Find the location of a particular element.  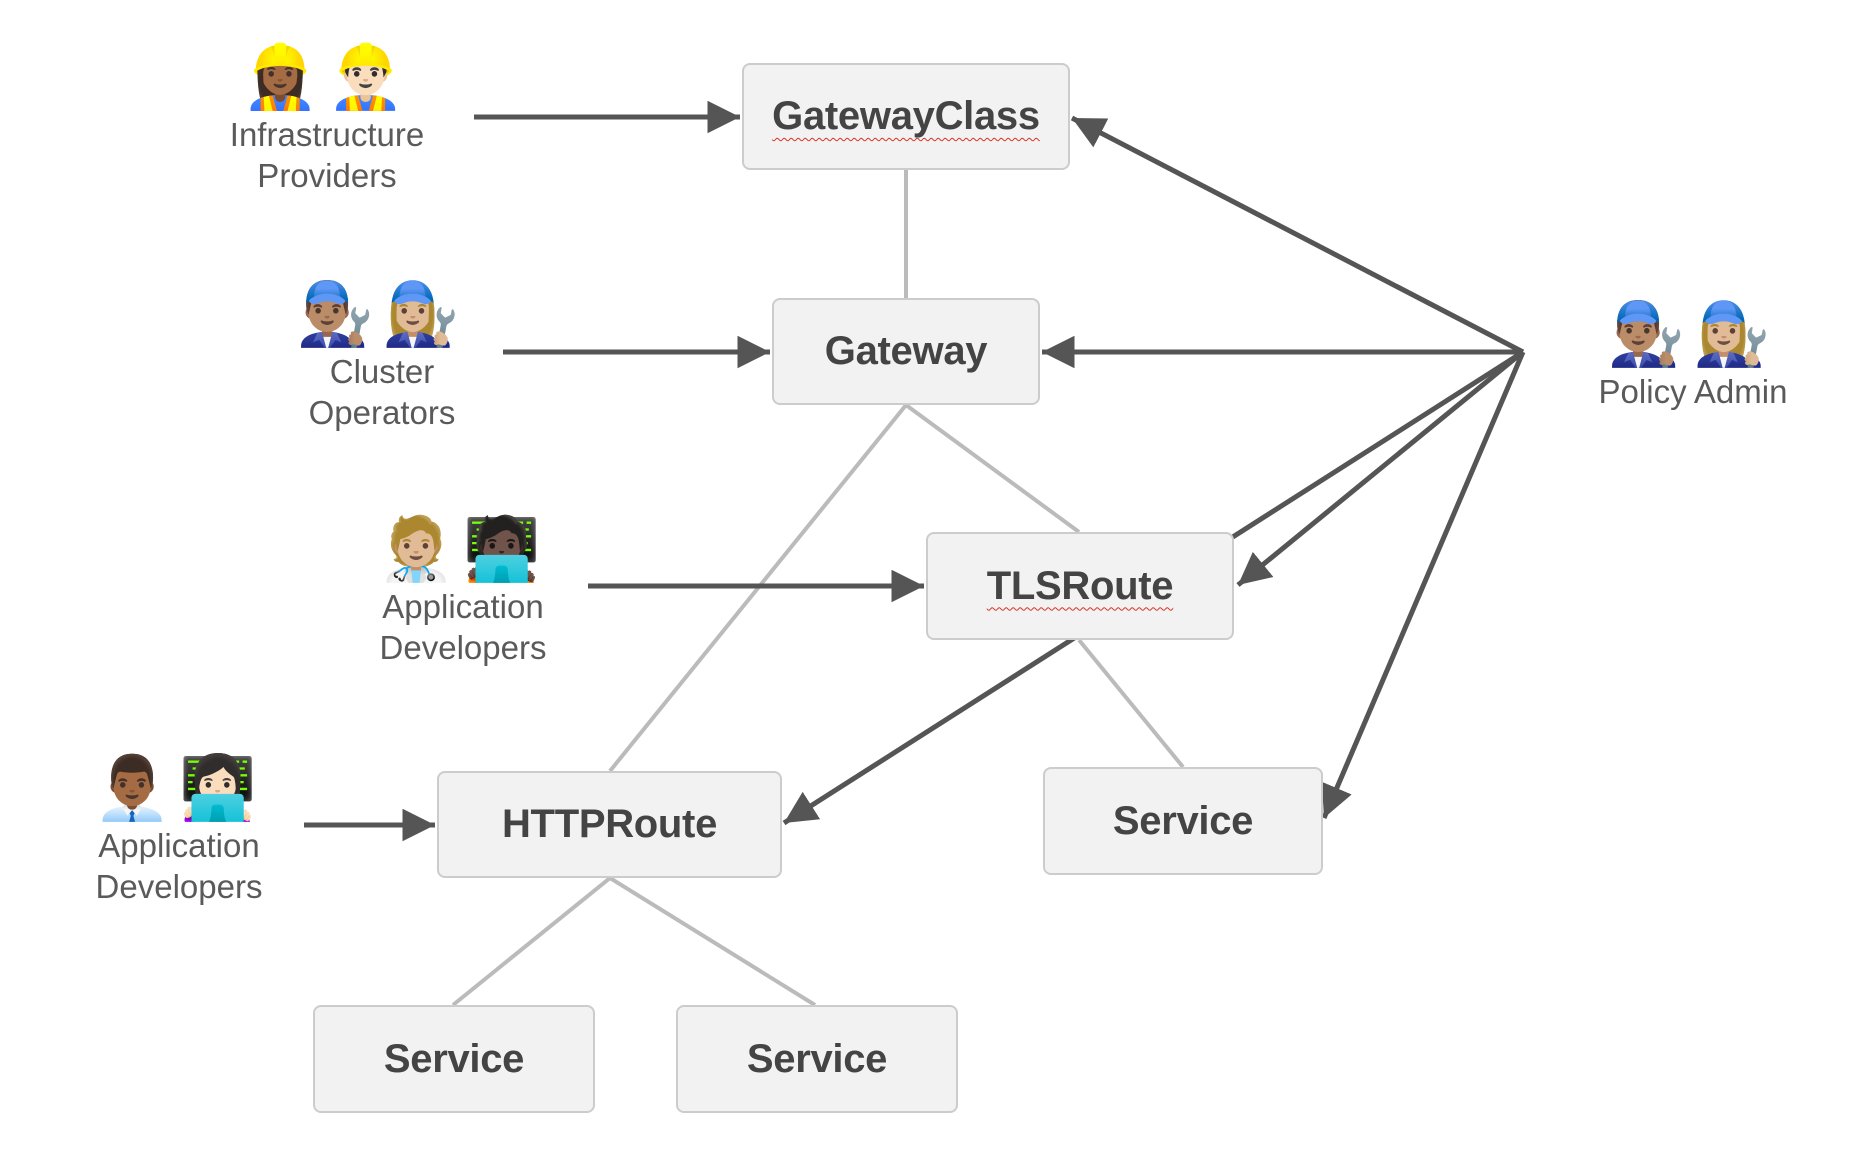

developers-icon: 👨🏾‍💼👩🏻‍💻 is located at coordinates (179, 787).